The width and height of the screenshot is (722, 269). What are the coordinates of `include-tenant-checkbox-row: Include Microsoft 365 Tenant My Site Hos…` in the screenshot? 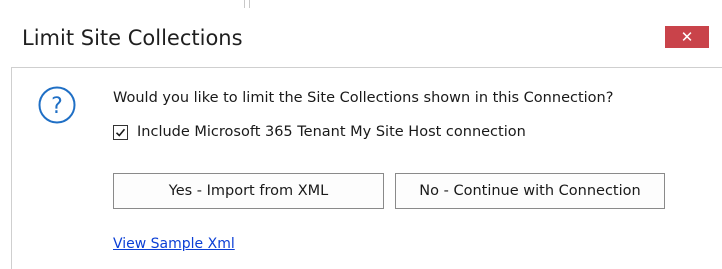 It's located at (319, 132).